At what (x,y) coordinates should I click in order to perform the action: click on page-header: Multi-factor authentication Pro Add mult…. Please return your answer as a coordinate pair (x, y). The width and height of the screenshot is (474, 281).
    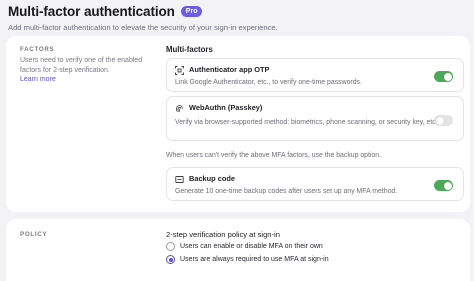
    Looking at the image, I should click on (143, 18).